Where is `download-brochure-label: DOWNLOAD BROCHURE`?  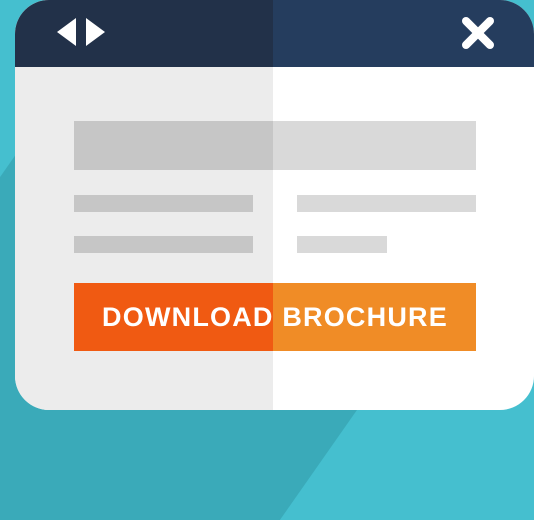 download-brochure-label: DOWNLOAD BROCHURE is located at coordinates (275, 316).